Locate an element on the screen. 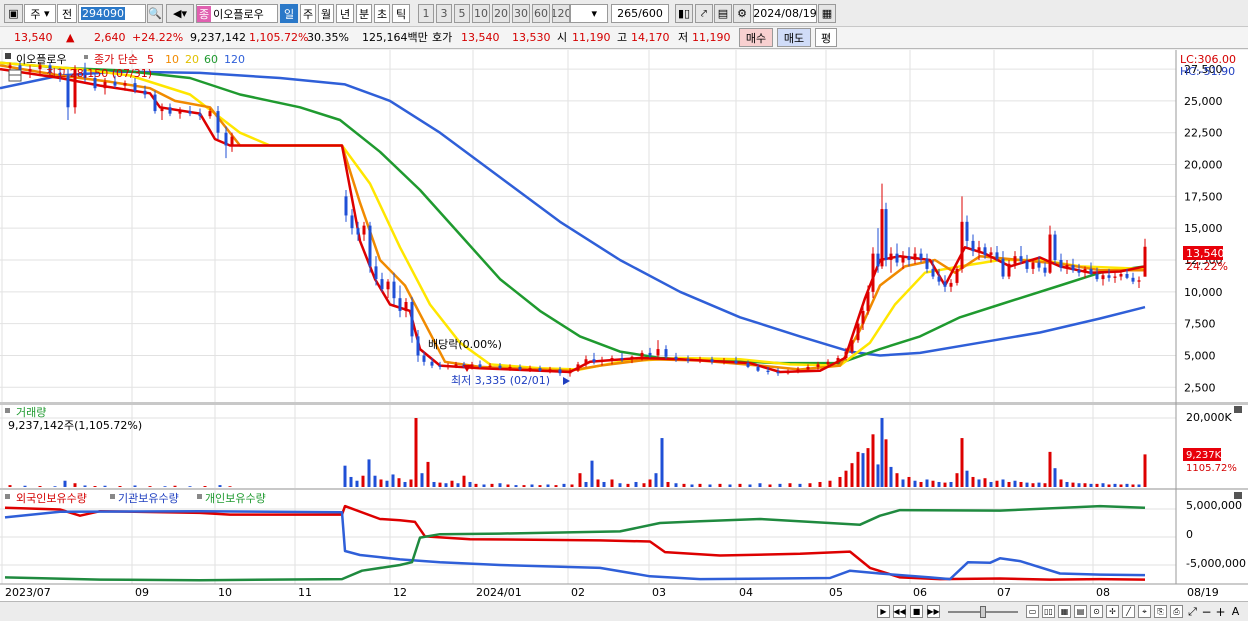  panel-divider-holding is located at coordinates (624, 489).